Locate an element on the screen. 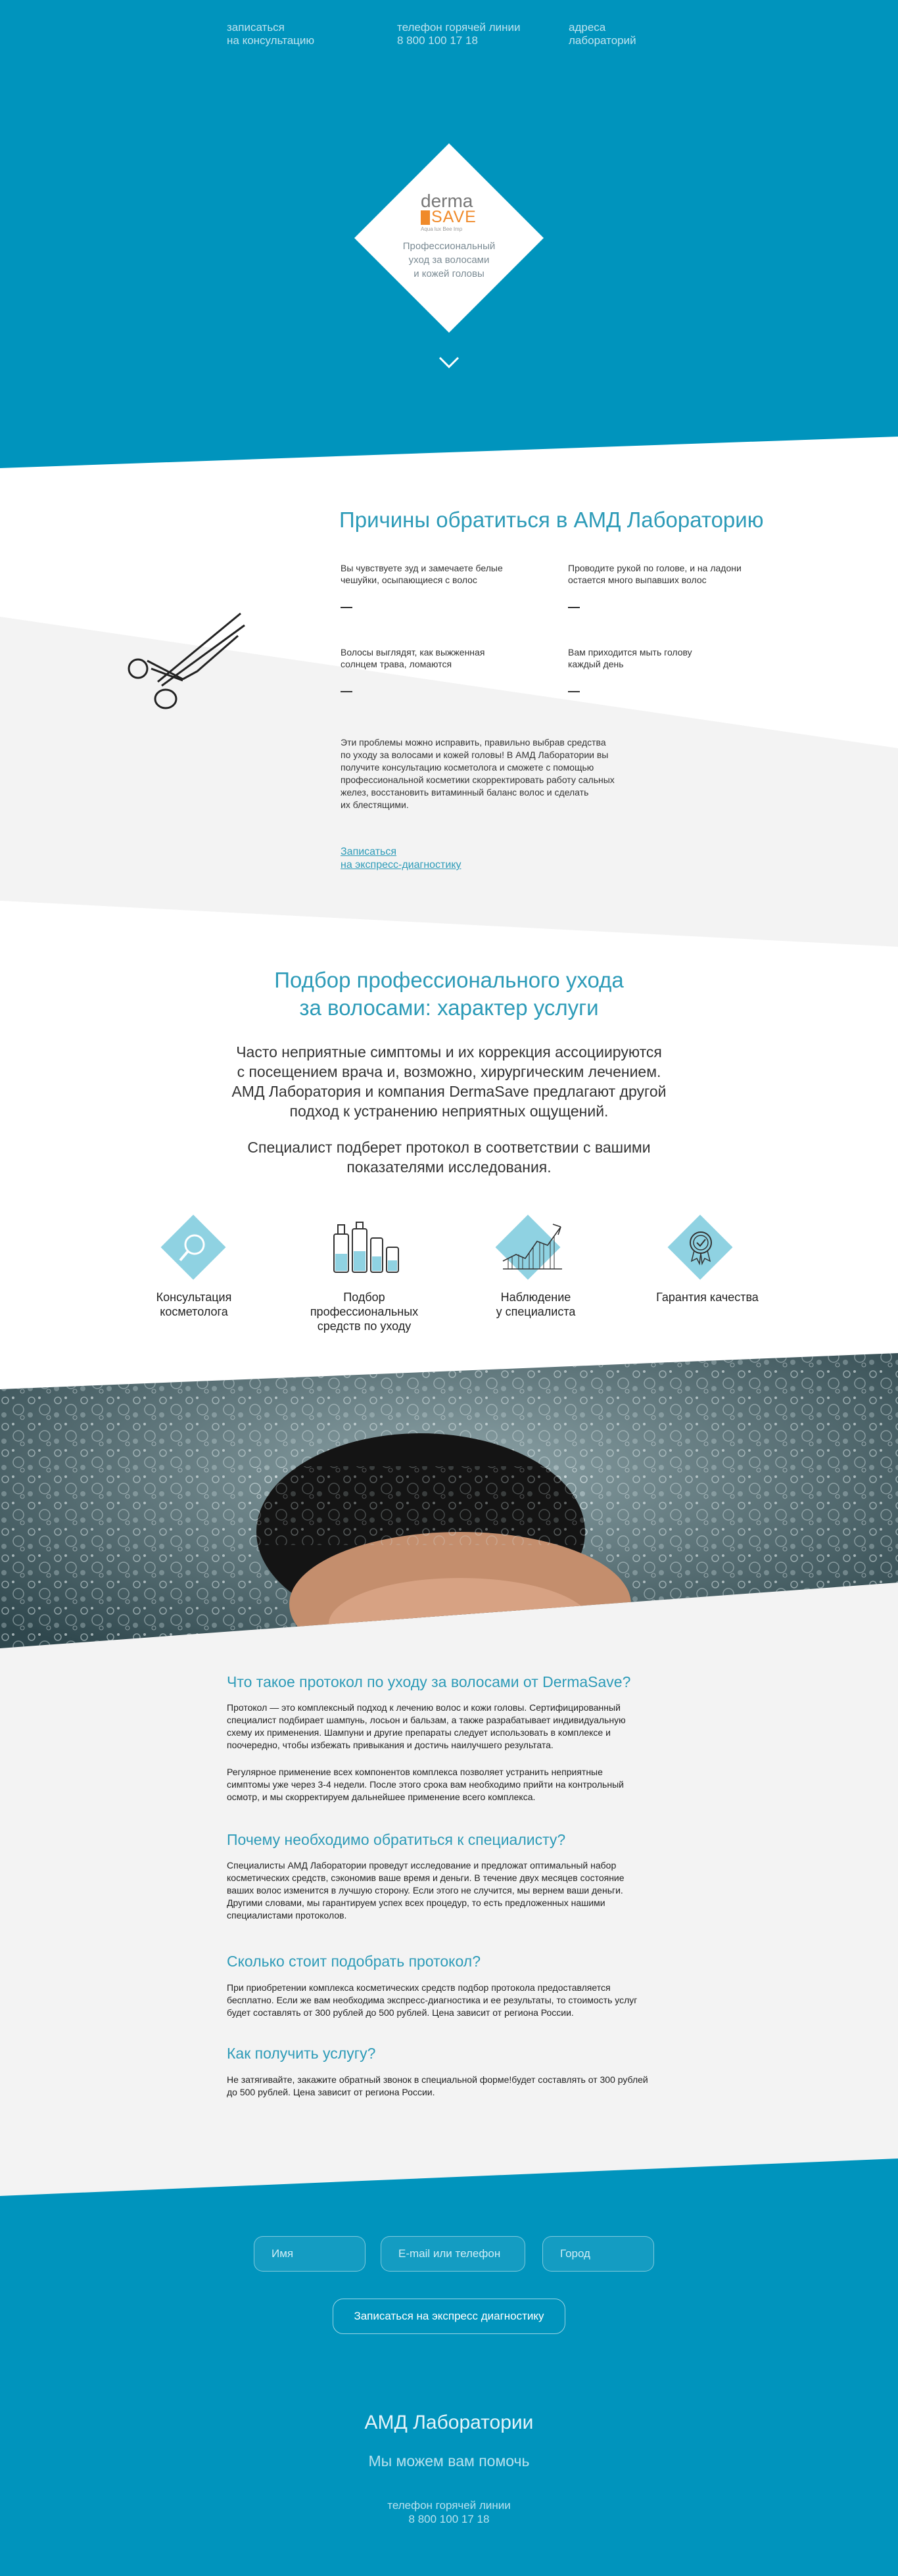 This screenshot has height=2576, width=898. reason-text-line1: Проводите рукой по голове, и на ладони is located at coordinates (655, 568).